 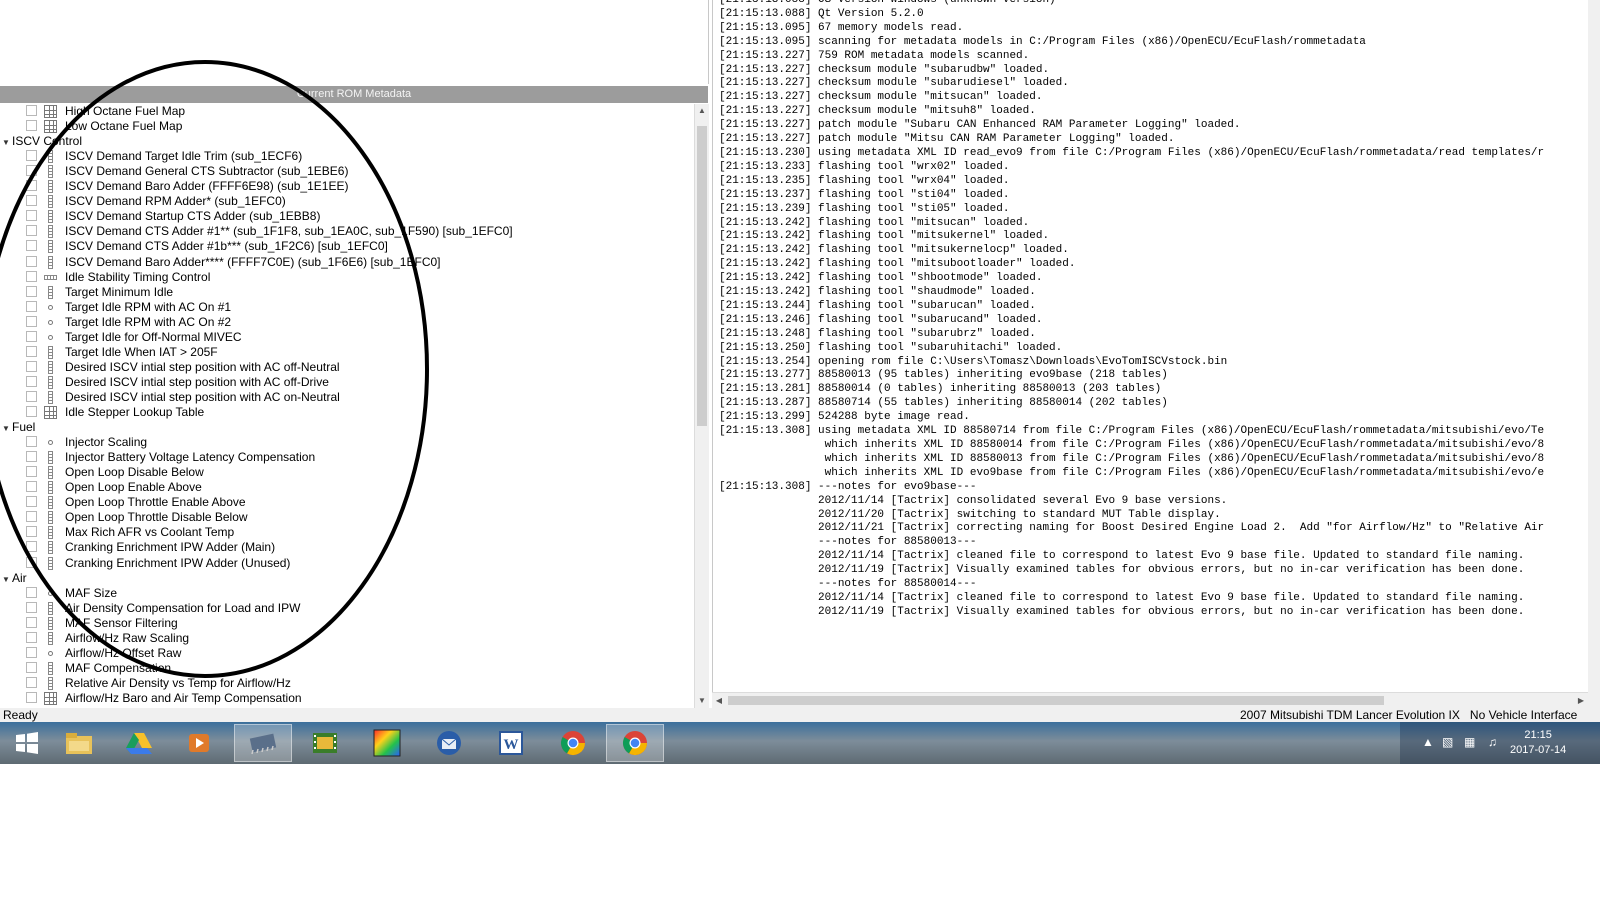 I want to click on google-drive-button, so click(x=139, y=743).